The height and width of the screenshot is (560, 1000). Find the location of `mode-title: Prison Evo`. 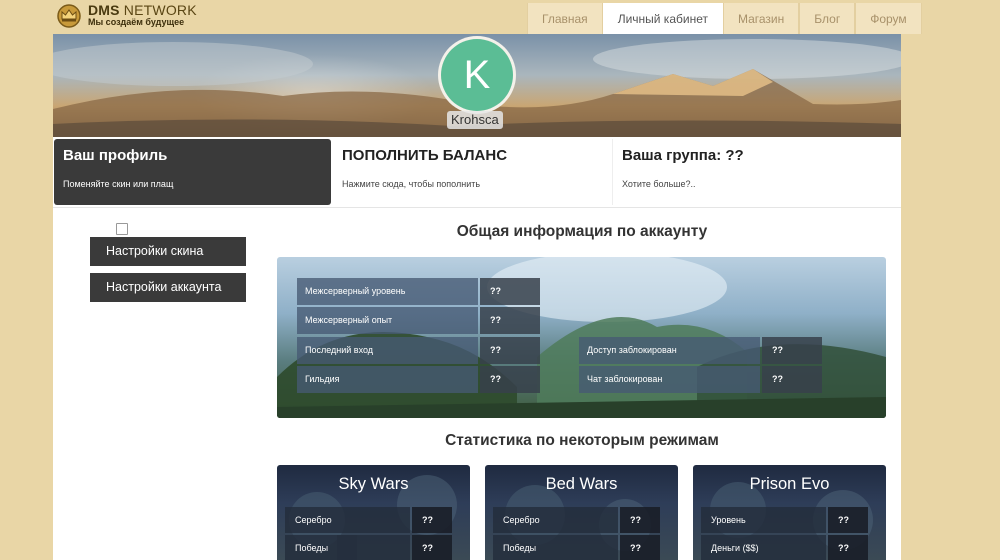

mode-title: Prison Evo is located at coordinates (789, 484).